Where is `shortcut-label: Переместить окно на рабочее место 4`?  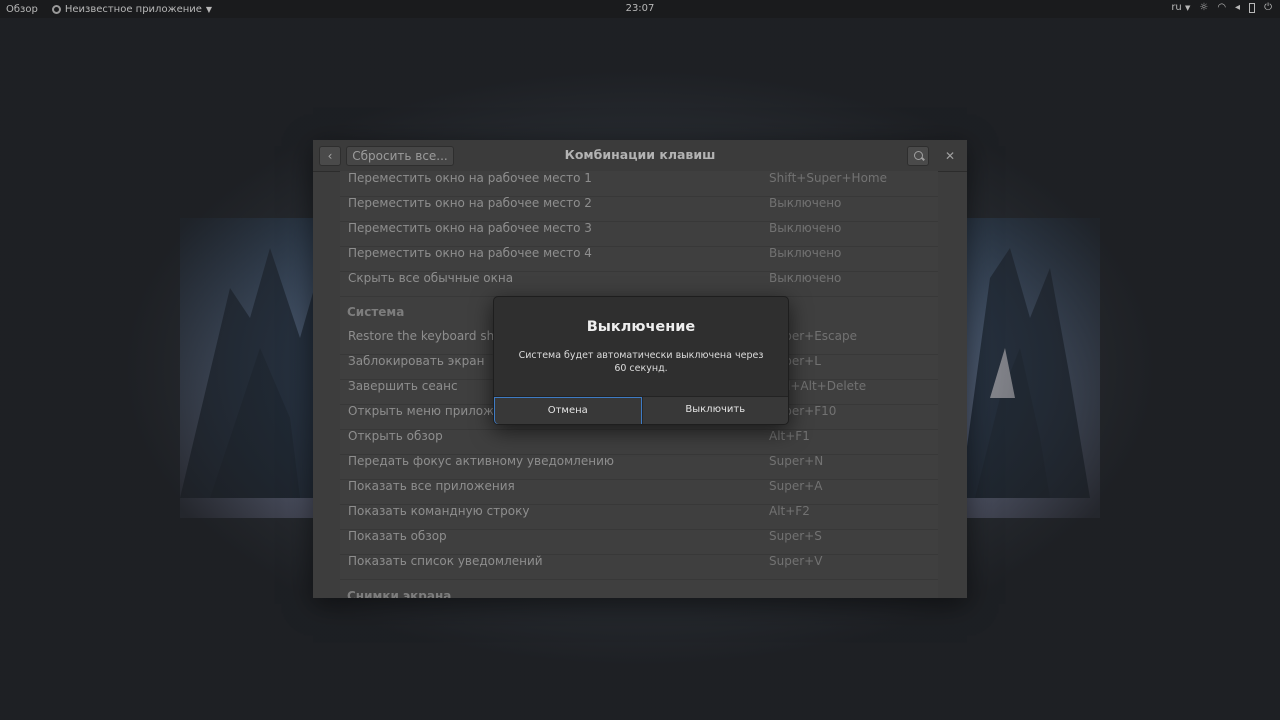
shortcut-label: Переместить окно на рабочее место 4 is located at coordinates (470, 253).